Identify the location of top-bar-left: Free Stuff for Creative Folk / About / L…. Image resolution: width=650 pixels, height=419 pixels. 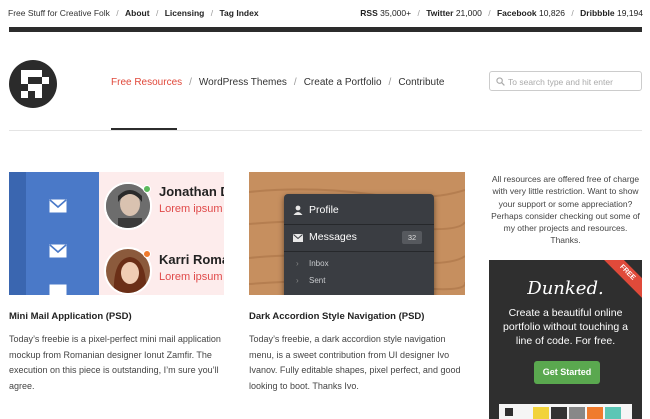
(133, 13).